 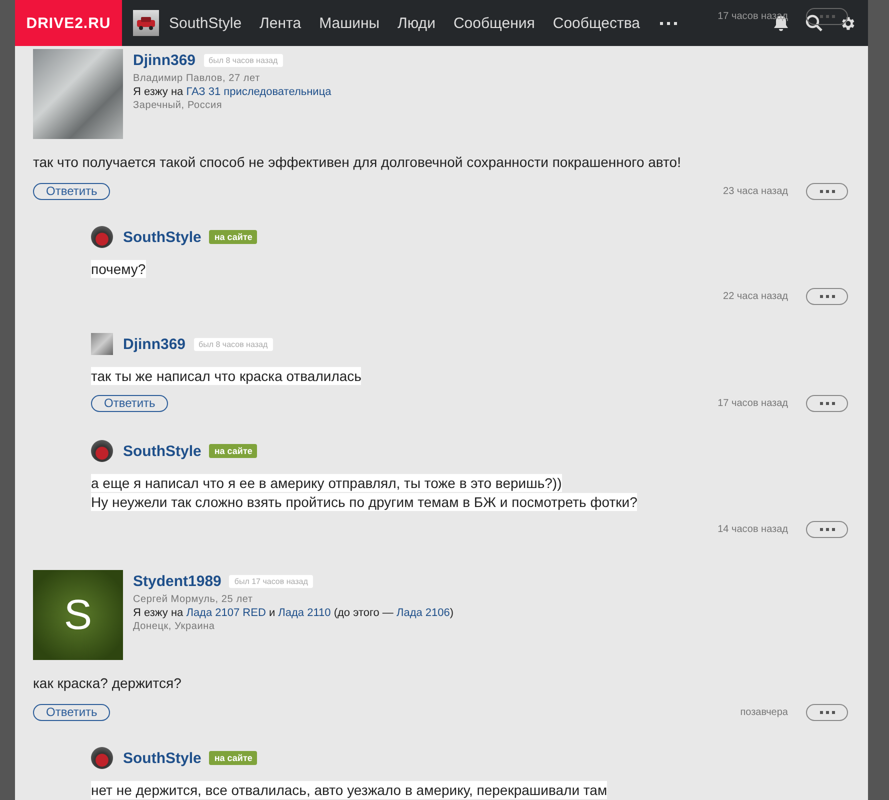 I want to click on comment-time: 22 часа назад, so click(x=755, y=296).